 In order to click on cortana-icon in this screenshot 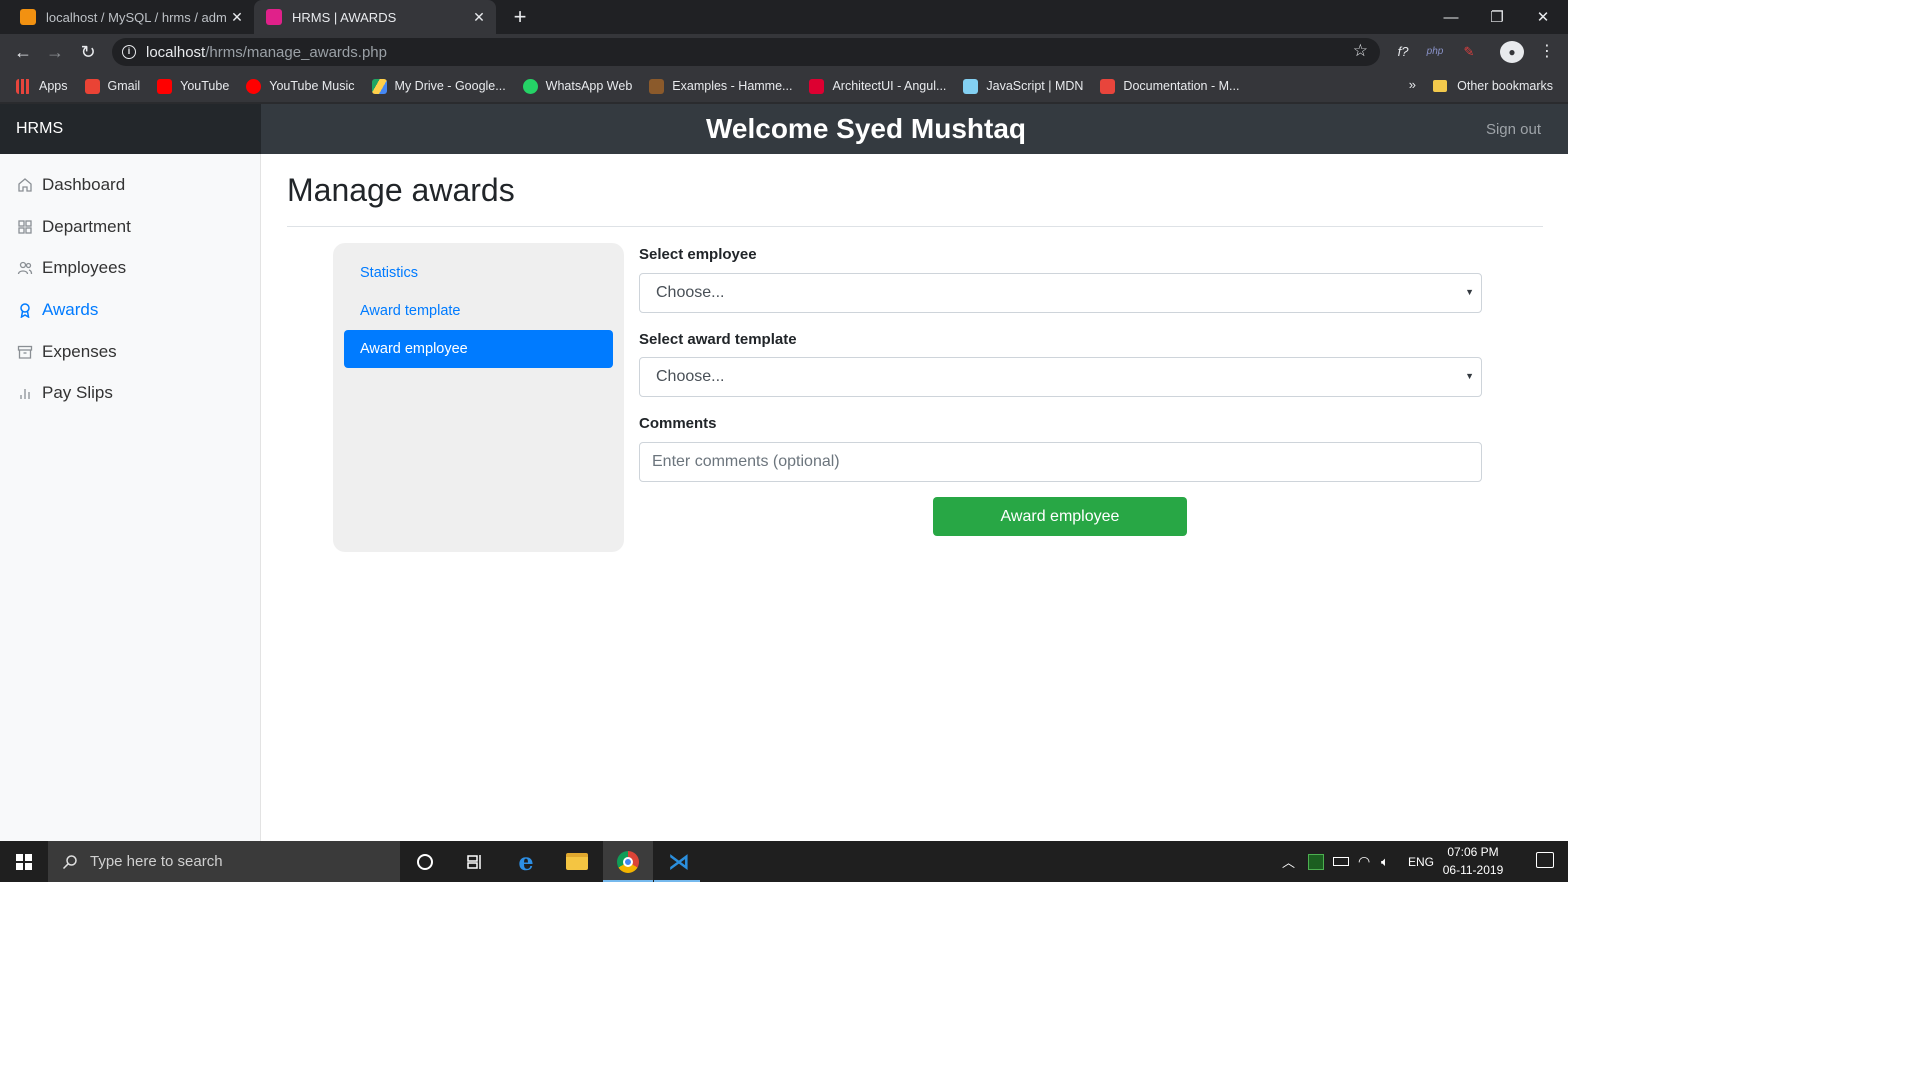, I will do `click(425, 861)`.